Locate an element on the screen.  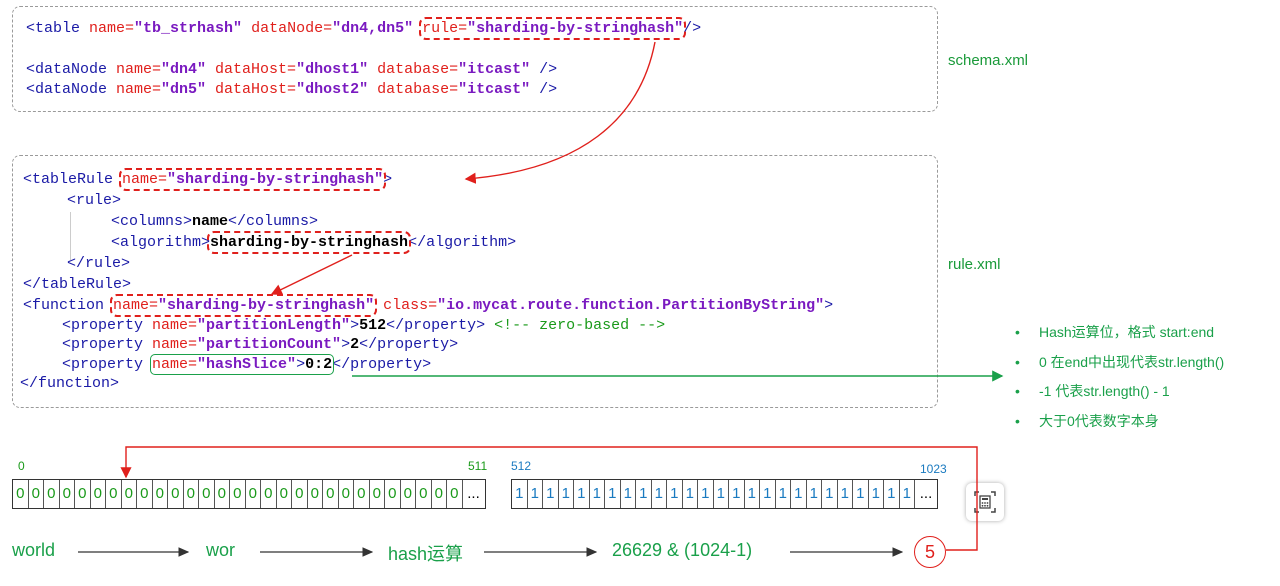
rule-to-tablerule-arrow is located at coordinates (560, 112).